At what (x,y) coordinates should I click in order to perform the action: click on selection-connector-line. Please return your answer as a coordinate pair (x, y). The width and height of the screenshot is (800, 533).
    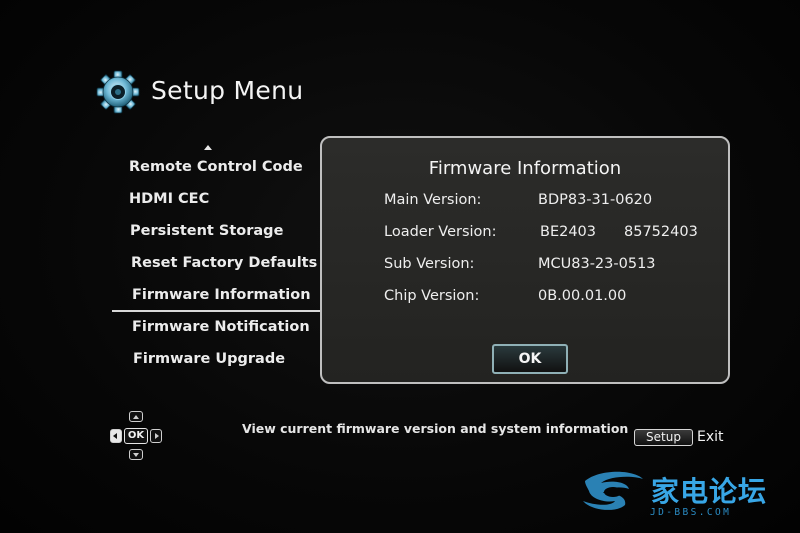
    Looking at the image, I should click on (216, 311).